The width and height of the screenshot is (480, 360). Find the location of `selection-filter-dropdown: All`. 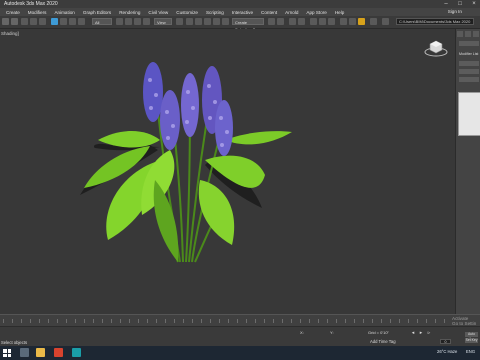

selection-filter-dropdown: All is located at coordinates (102, 21).